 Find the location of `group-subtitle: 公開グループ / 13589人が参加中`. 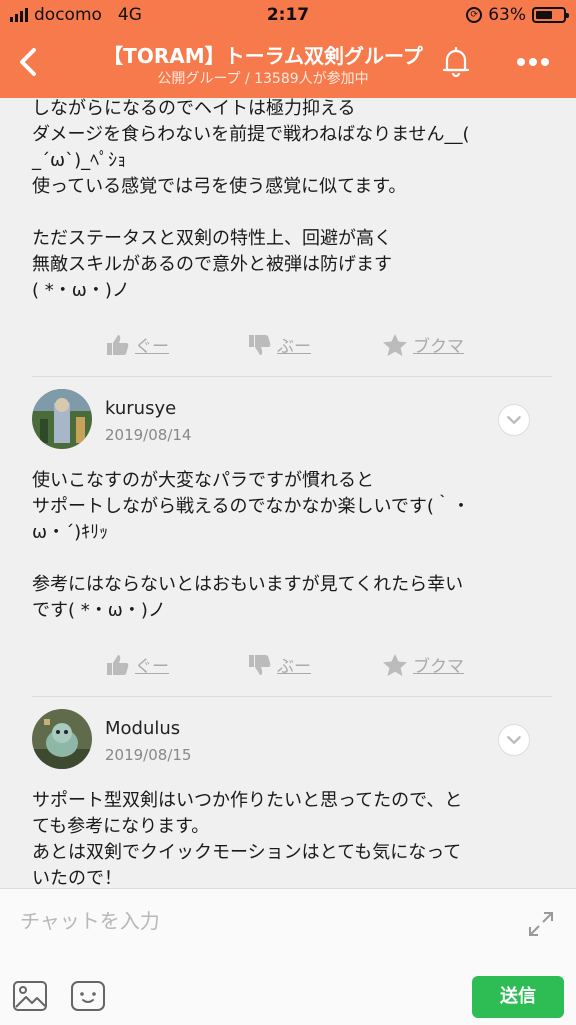

group-subtitle: 公開グループ / 13589人が参加中 is located at coordinates (263, 79).